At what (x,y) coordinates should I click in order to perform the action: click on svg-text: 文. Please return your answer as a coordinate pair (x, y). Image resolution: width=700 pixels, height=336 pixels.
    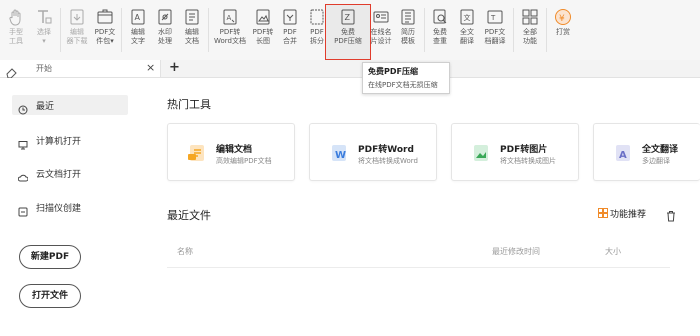
    Looking at the image, I should click on (467, 17).